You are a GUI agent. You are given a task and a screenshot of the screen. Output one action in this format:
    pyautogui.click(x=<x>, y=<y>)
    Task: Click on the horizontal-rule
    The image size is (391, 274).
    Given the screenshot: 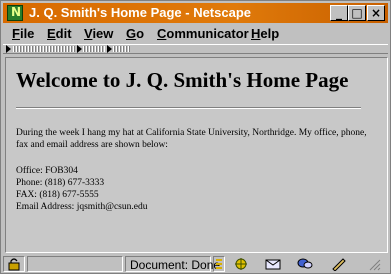 What is the action you would take?
    pyautogui.click(x=188, y=108)
    